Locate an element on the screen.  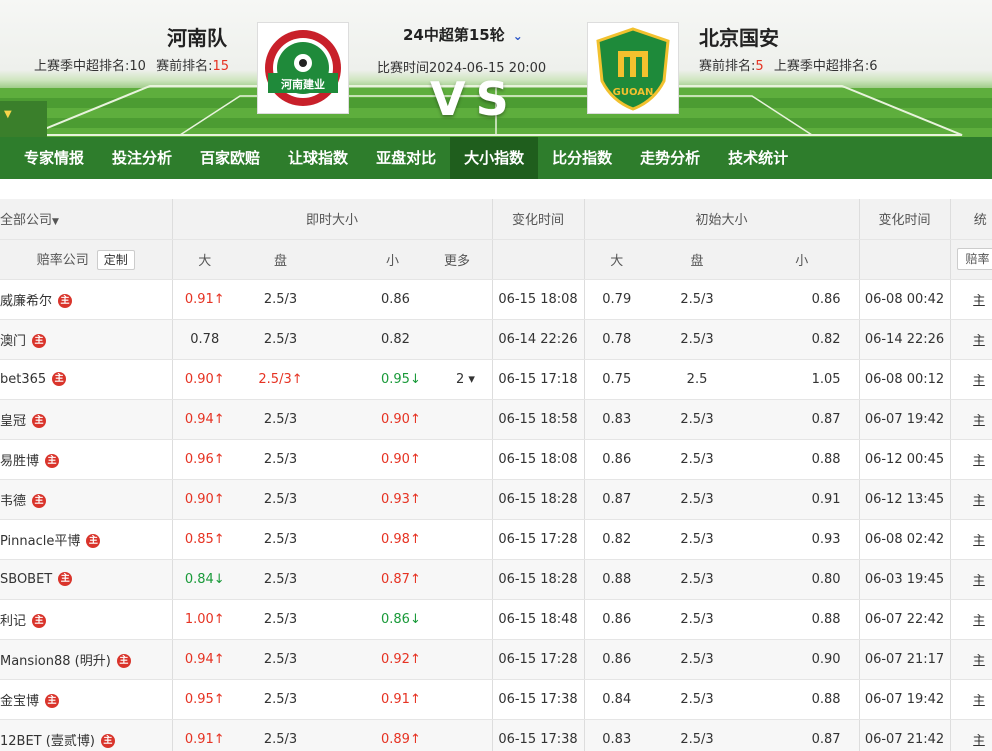
live-small-odds: 0.93↑ is located at coordinates (384, 499).